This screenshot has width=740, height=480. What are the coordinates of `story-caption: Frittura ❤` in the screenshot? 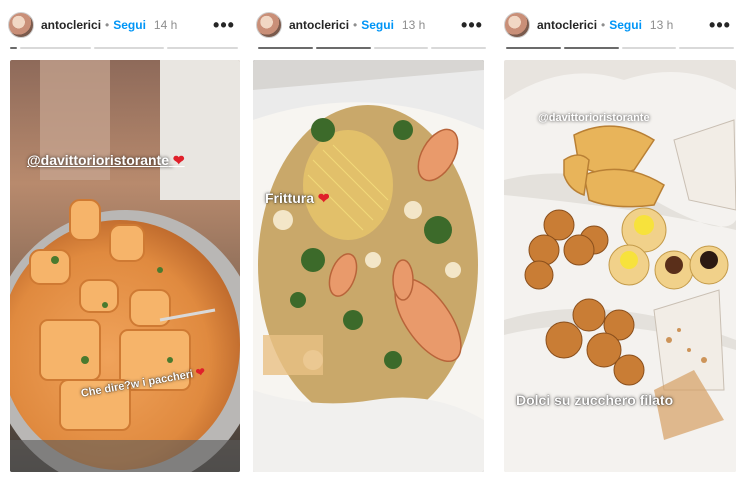 It's located at (297, 198).